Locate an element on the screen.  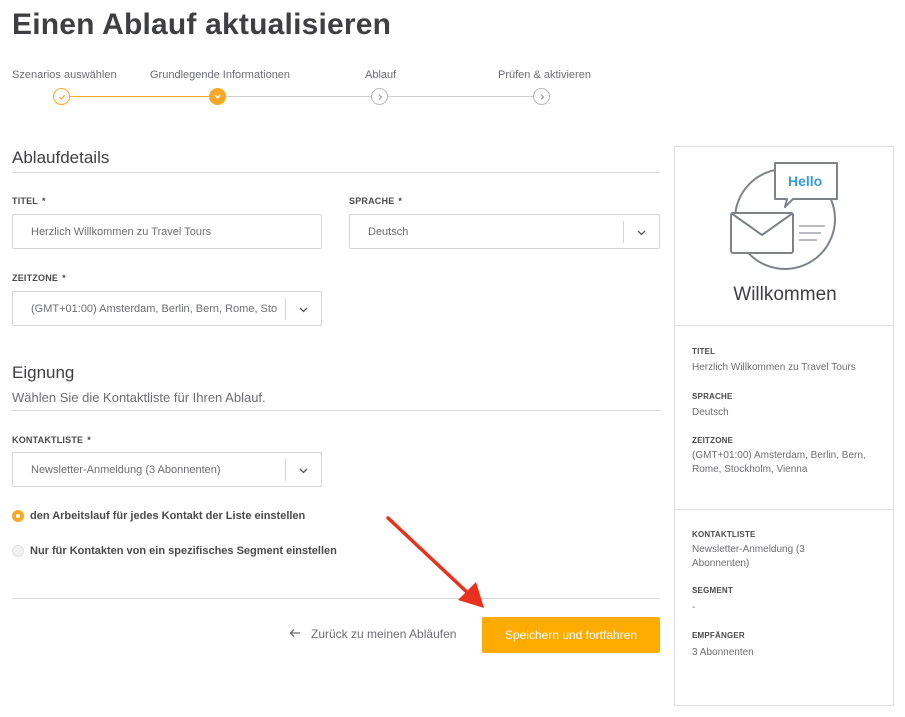
step-current-marker is located at coordinates (217, 96).